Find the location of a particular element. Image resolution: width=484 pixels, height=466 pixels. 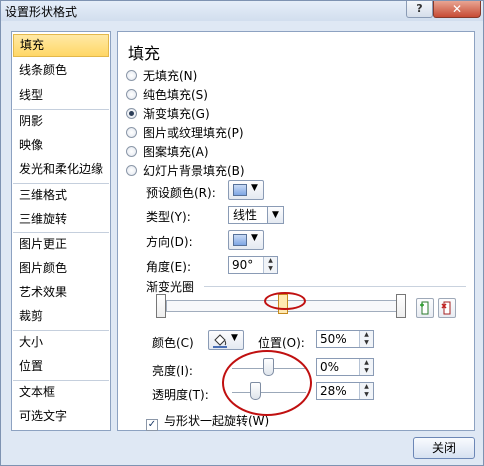

sidebar-item-line-color: 线条颜色 is located at coordinates (61, 70).